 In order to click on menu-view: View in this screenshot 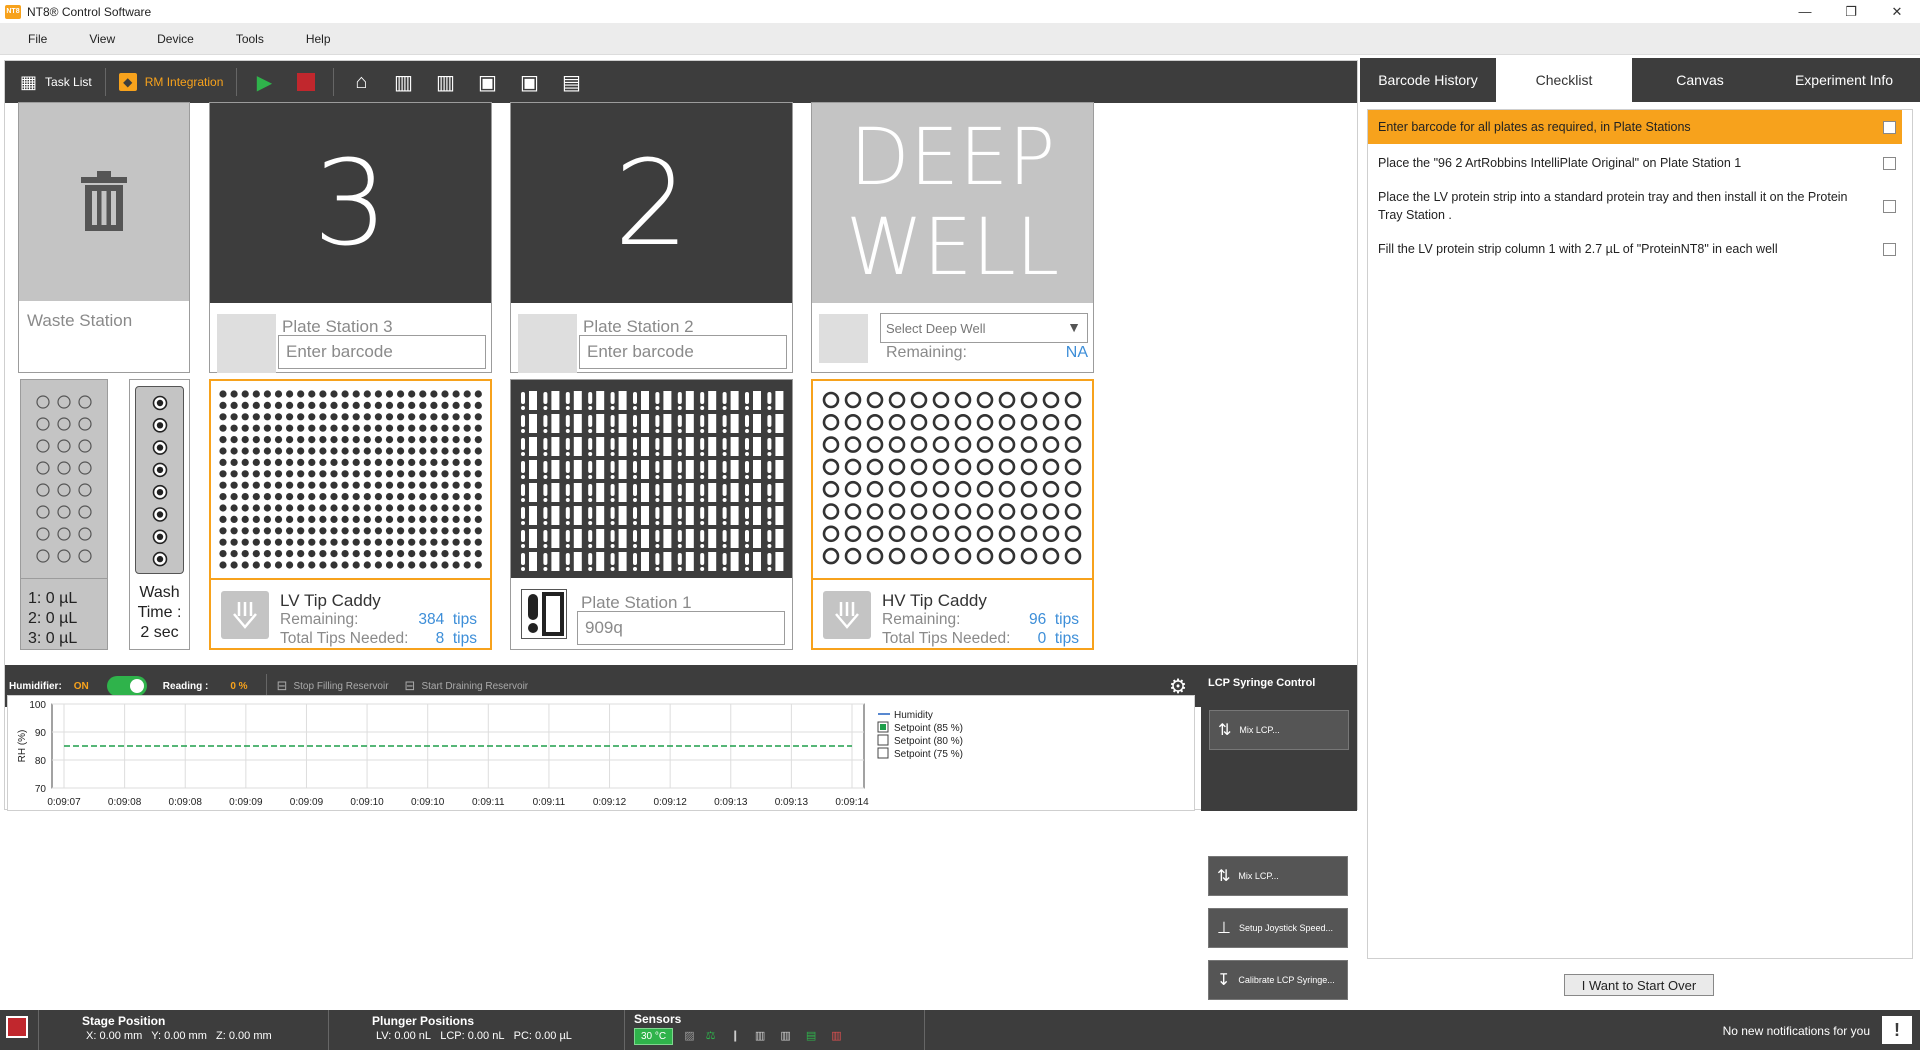, I will do `click(109, 39)`.